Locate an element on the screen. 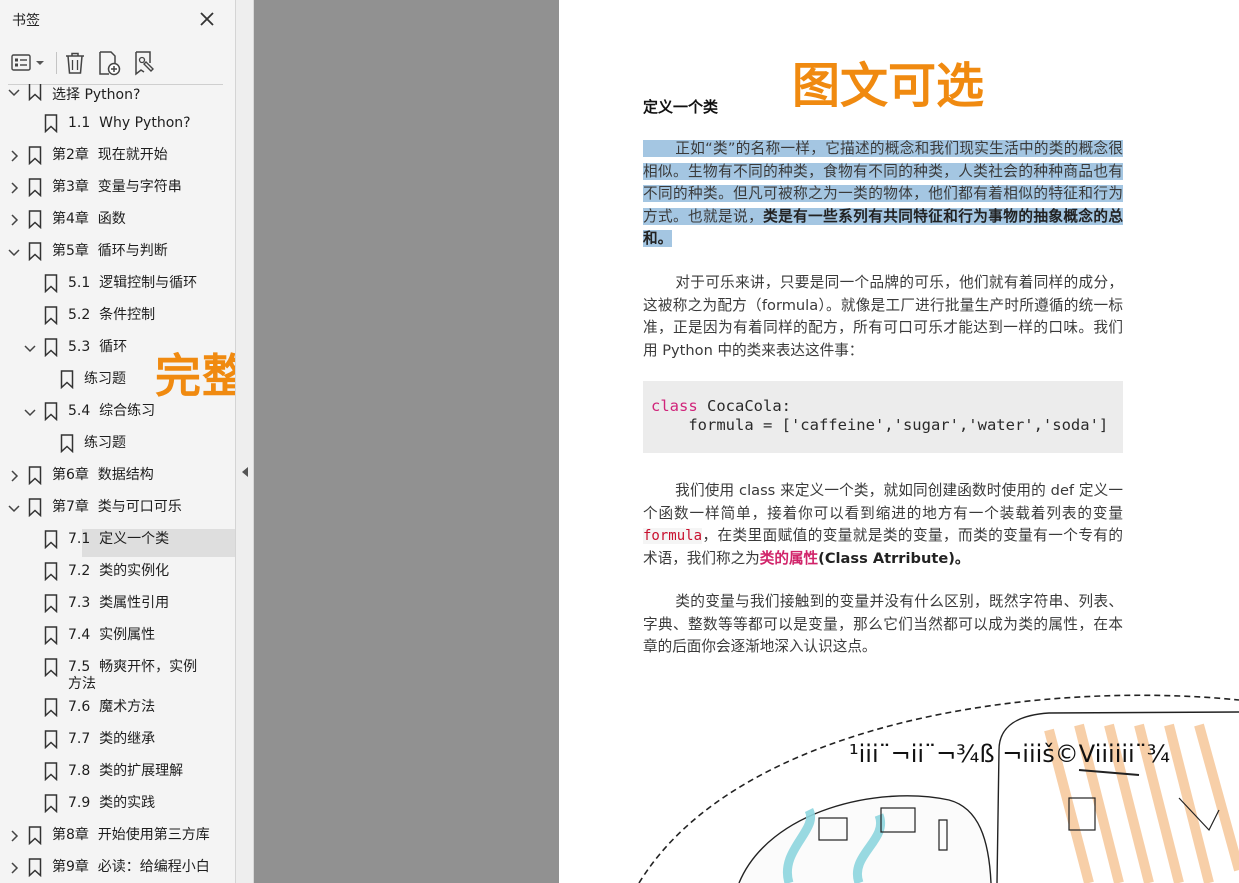 The width and height of the screenshot is (1239, 883). bookmark-label: 7.5 畅爽开怀，实例 方法 is located at coordinates (133, 675).